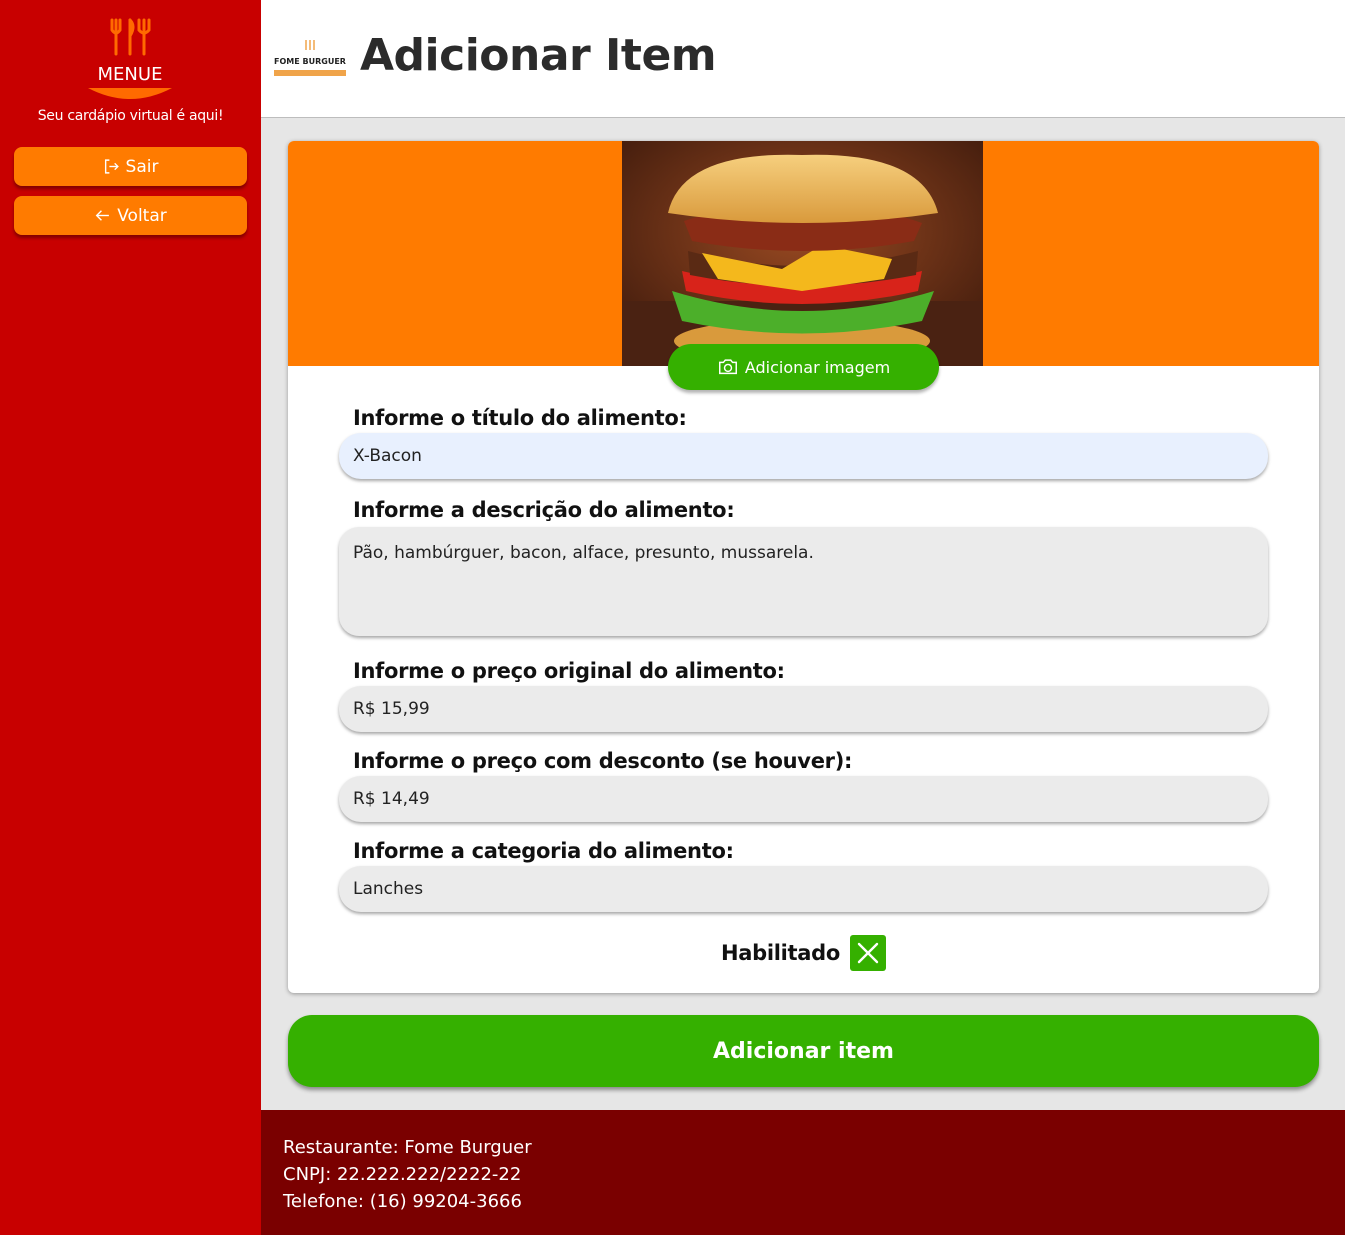 Image resolution: width=1345 pixels, height=1235 pixels. What do you see at coordinates (803, 889) in the screenshot?
I see `category-input` at bounding box center [803, 889].